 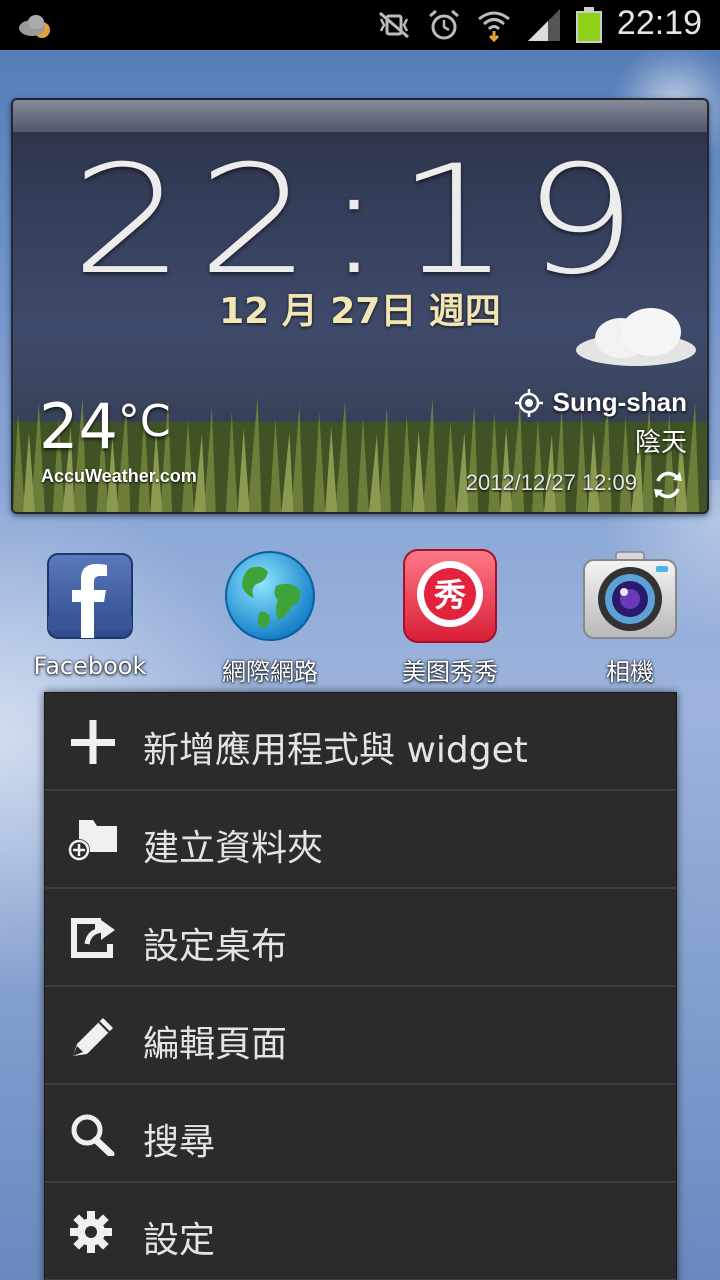 I want to click on gear-icon, so click(x=91, y=1232).